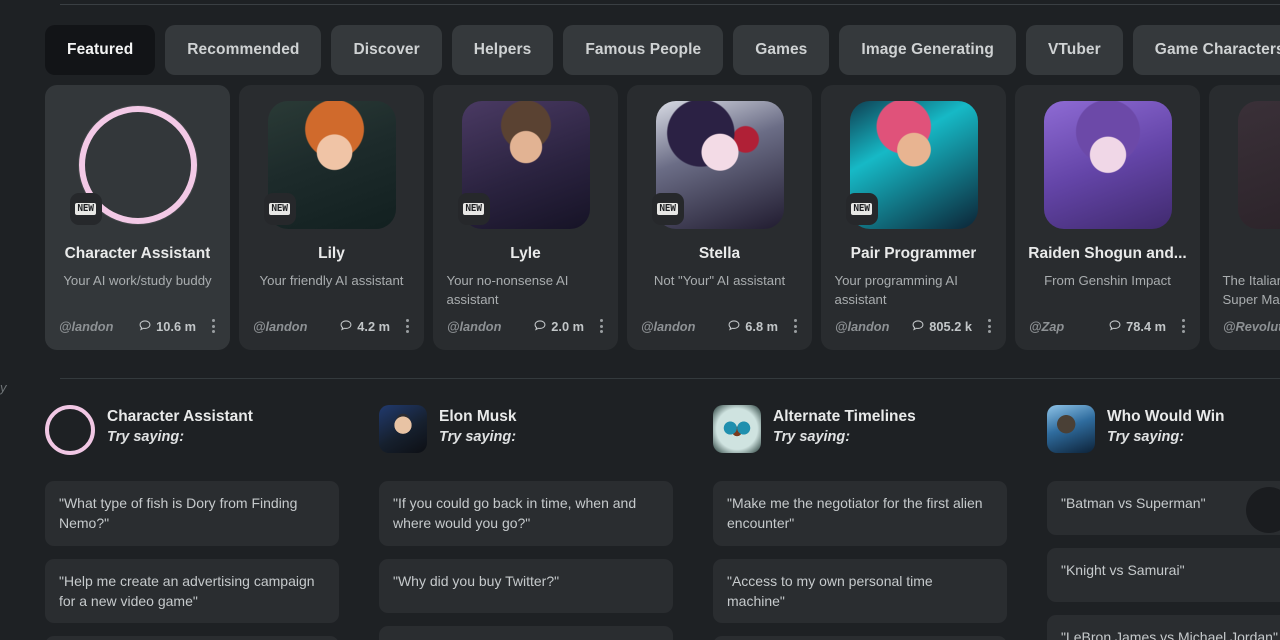 The image size is (1280, 640). What do you see at coordinates (3, 387) in the screenshot?
I see `edge-clipped-text: y` at bounding box center [3, 387].